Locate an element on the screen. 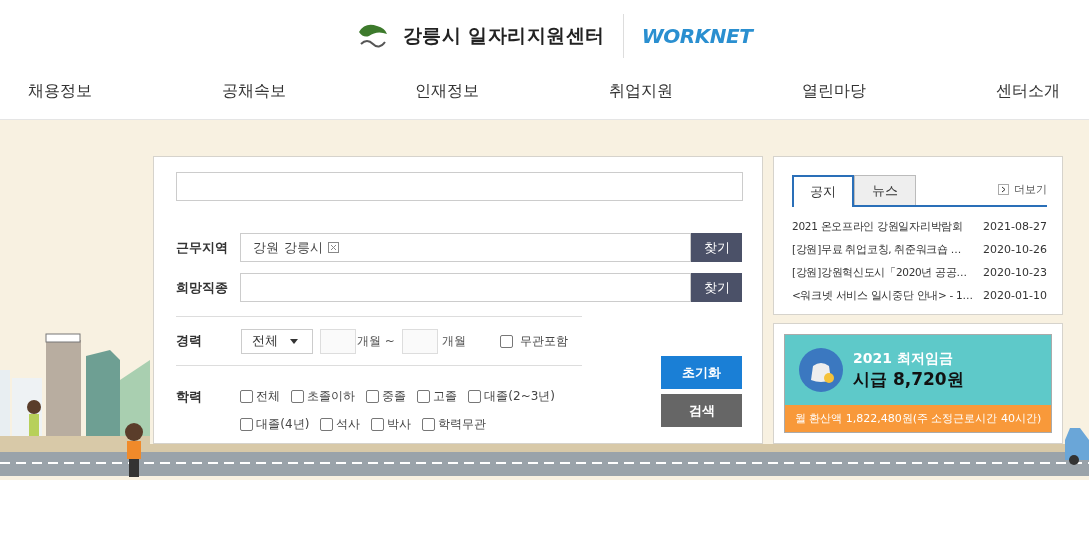 This screenshot has height=534, width=1089. car-drawing is located at coordinates (1077, 447).